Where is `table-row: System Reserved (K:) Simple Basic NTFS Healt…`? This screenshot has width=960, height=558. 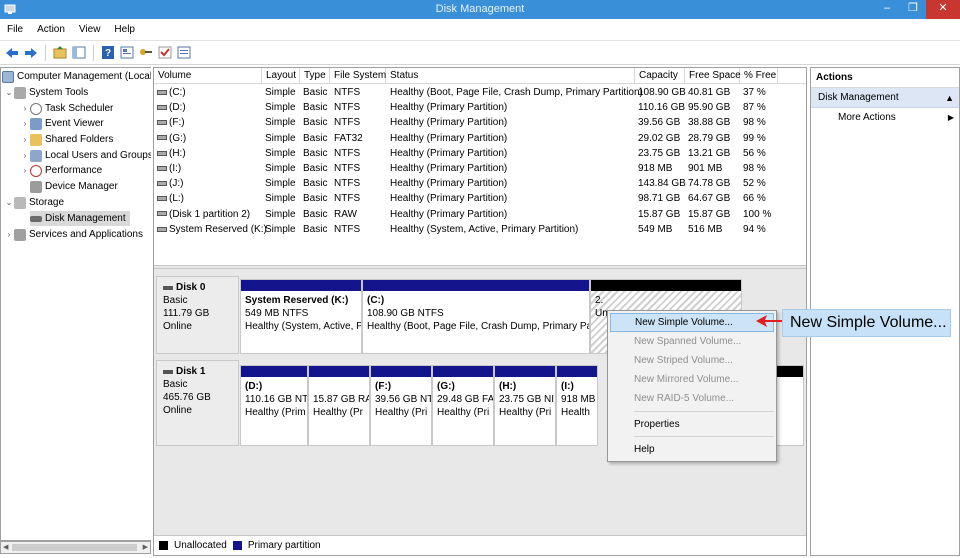
table-row: System Reserved (K:) Simple Basic NTFS Healt… is located at coordinates (480, 230).